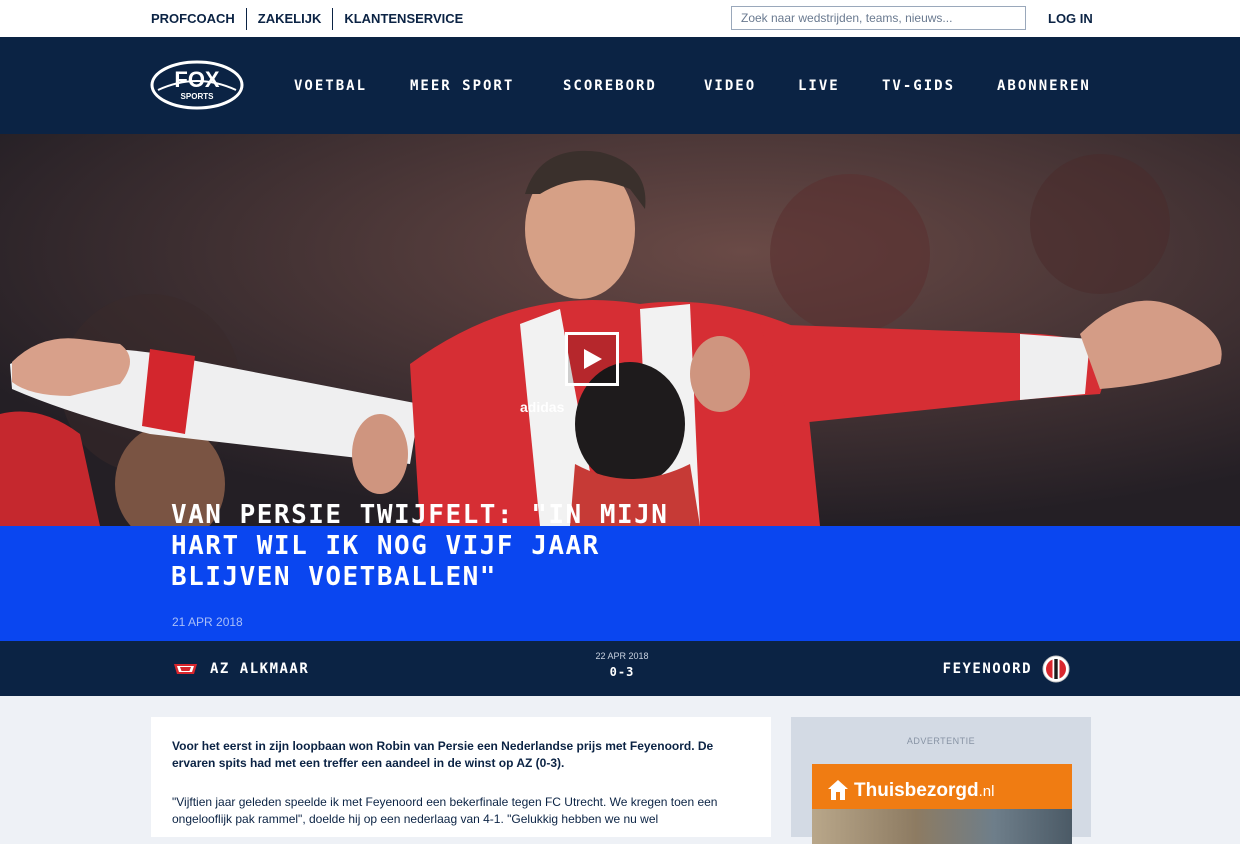 This screenshot has height=844, width=1240. I want to click on play-icon, so click(593, 359).